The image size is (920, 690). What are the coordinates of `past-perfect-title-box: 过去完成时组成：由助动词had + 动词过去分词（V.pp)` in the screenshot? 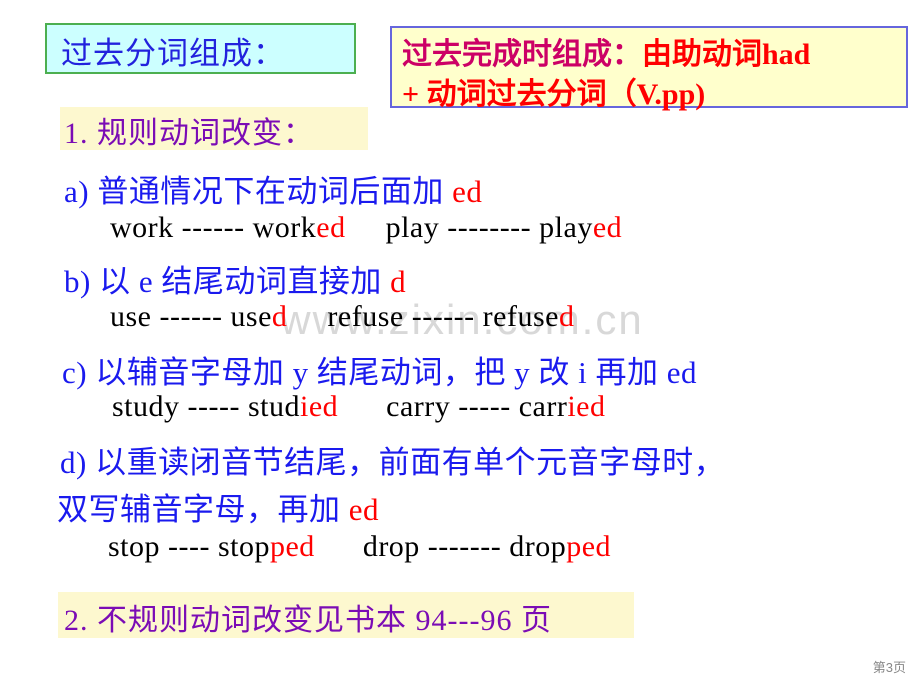 It's located at (649, 68).